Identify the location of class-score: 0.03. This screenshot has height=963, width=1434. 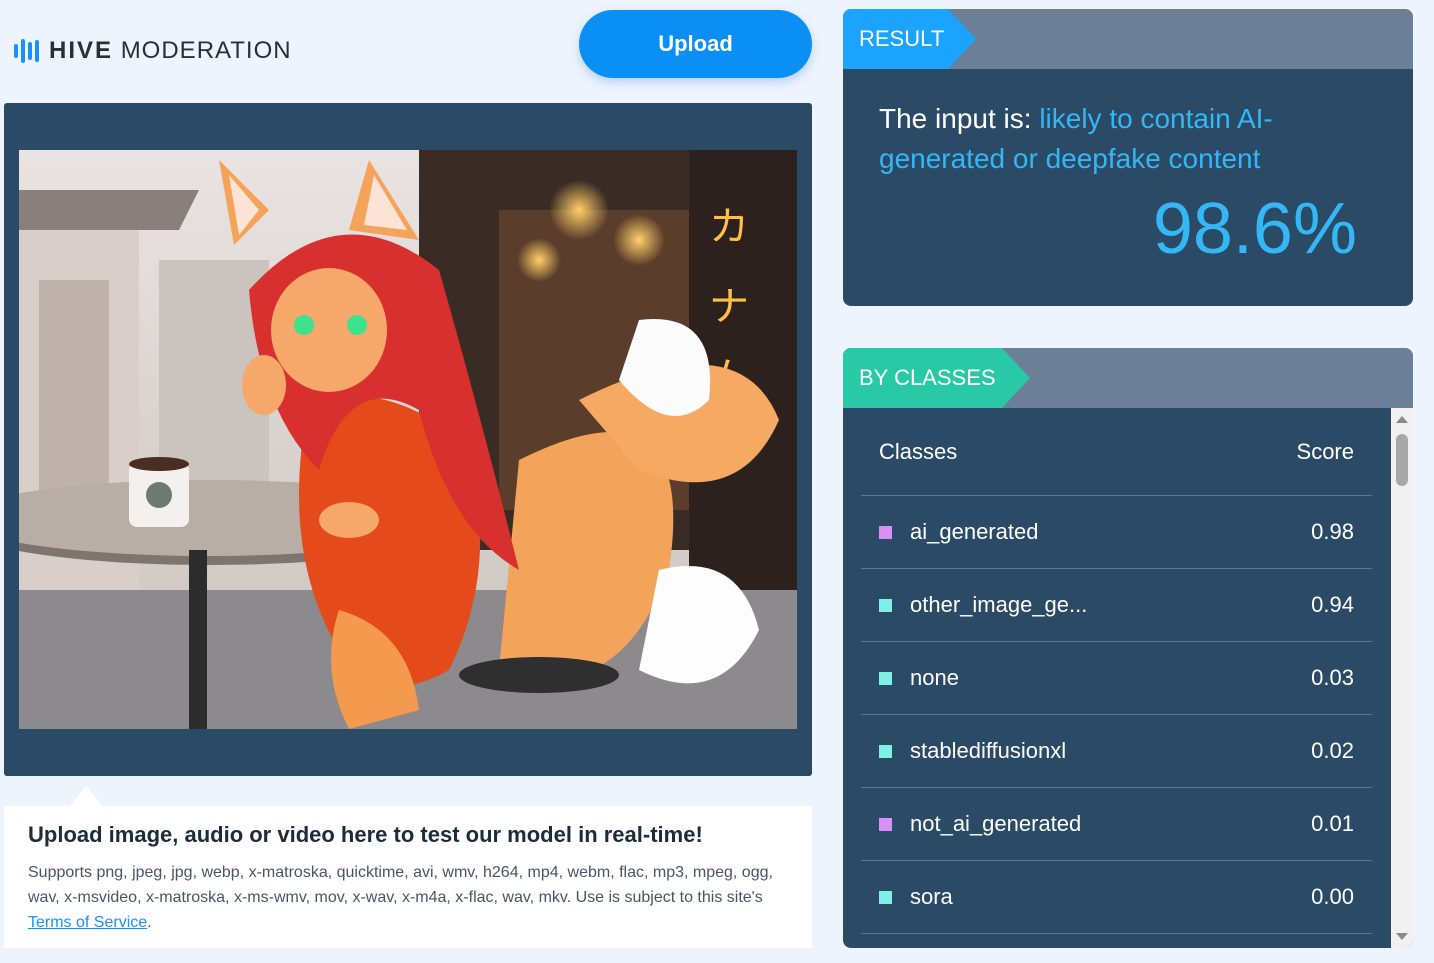
(1332, 677).